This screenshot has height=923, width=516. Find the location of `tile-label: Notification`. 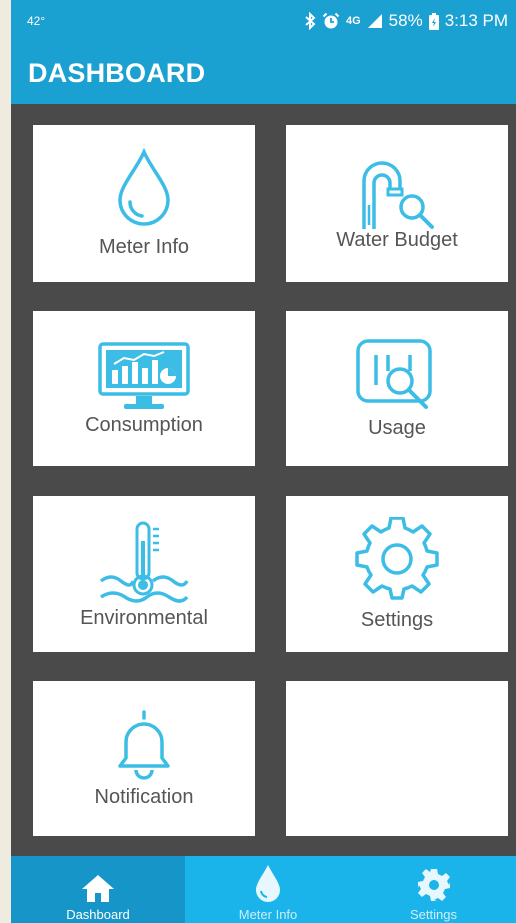

tile-label: Notification is located at coordinates (144, 797).